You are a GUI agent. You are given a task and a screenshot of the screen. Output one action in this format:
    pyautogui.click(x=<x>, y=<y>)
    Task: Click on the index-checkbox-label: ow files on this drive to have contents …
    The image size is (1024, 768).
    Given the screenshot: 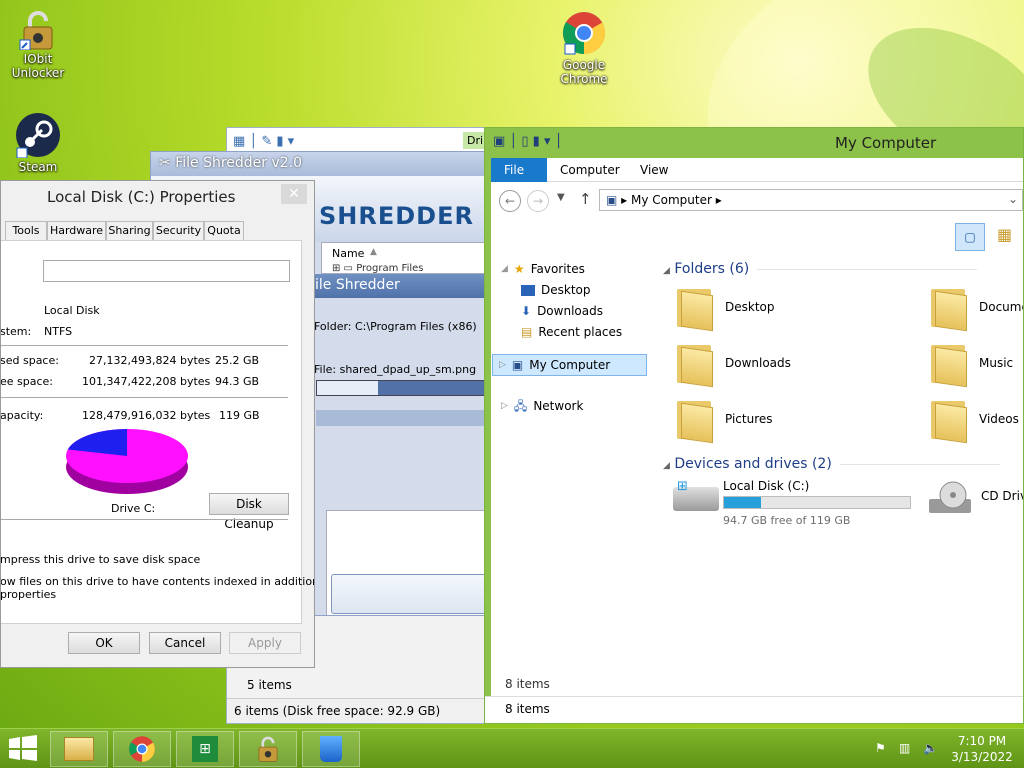 What is the action you would take?
    pyautogui.click(x=157, y=581)
    